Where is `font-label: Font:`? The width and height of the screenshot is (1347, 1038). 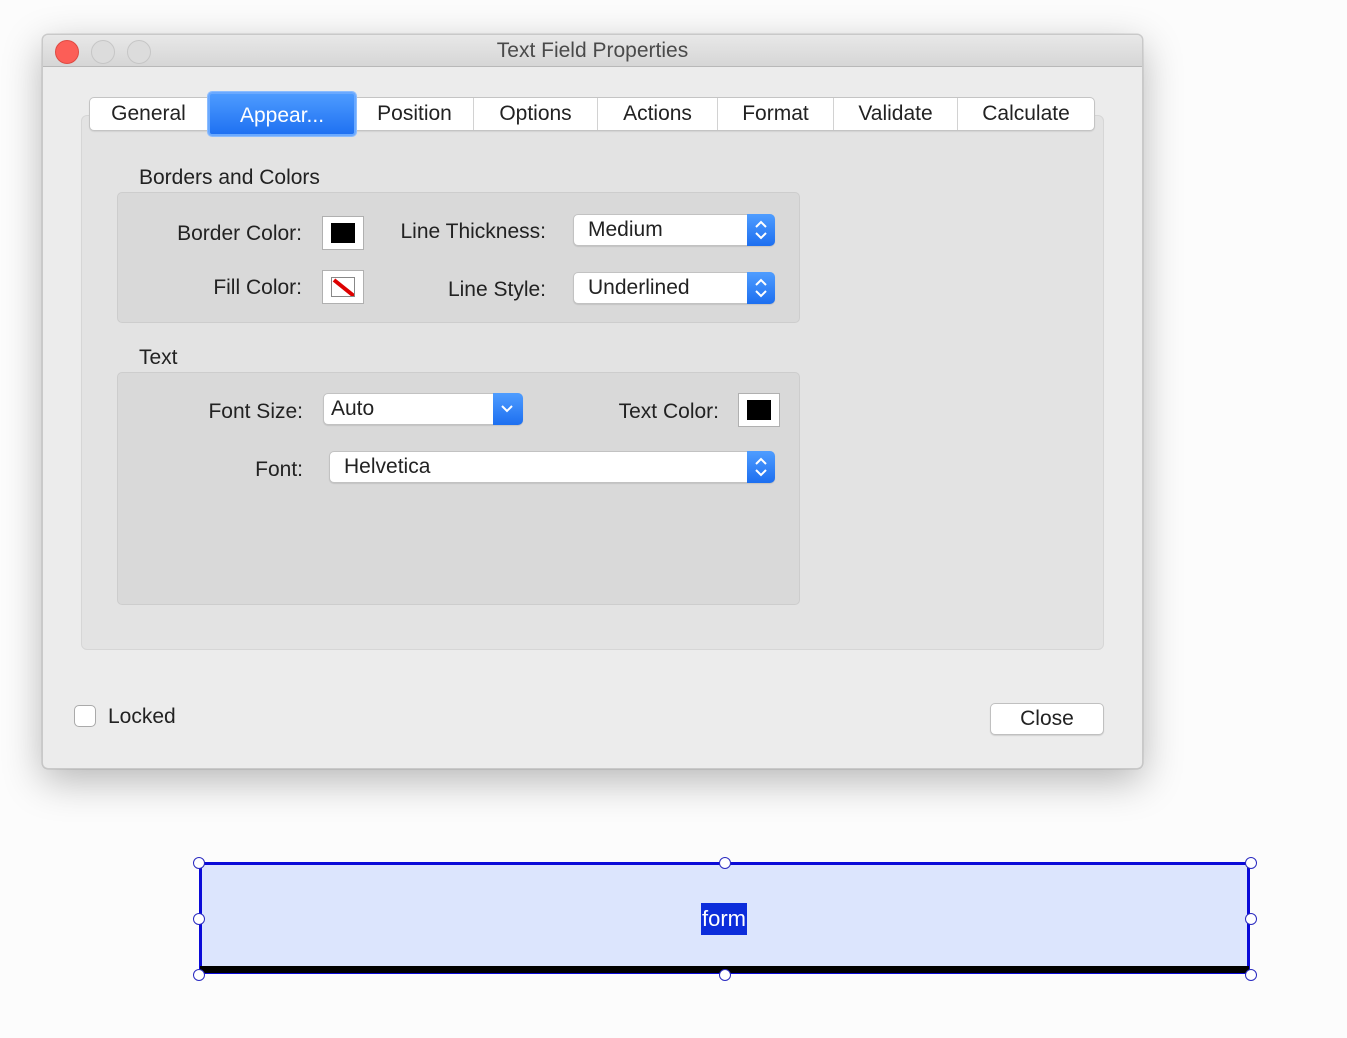
font-label: Font: is located at coordinates (279, 469).